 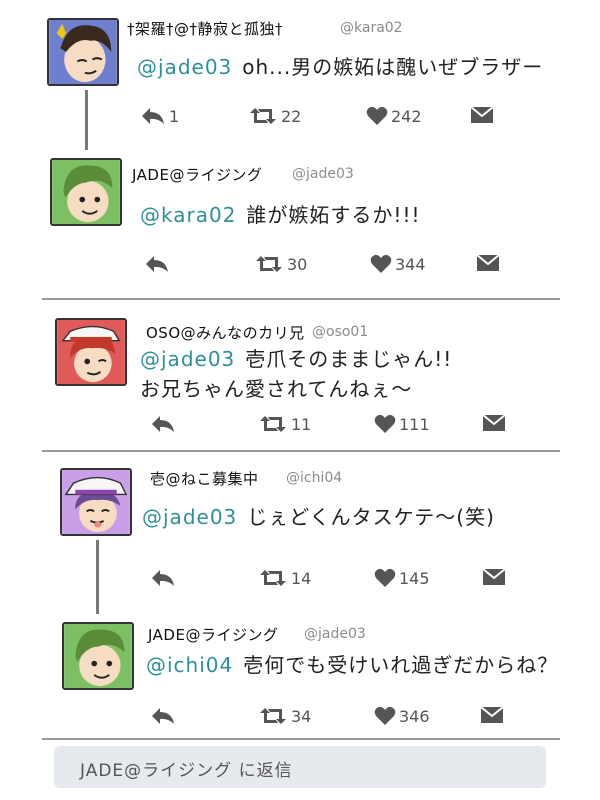 I want to click on mention-link: @ichi04, so click(x=189, y=665).